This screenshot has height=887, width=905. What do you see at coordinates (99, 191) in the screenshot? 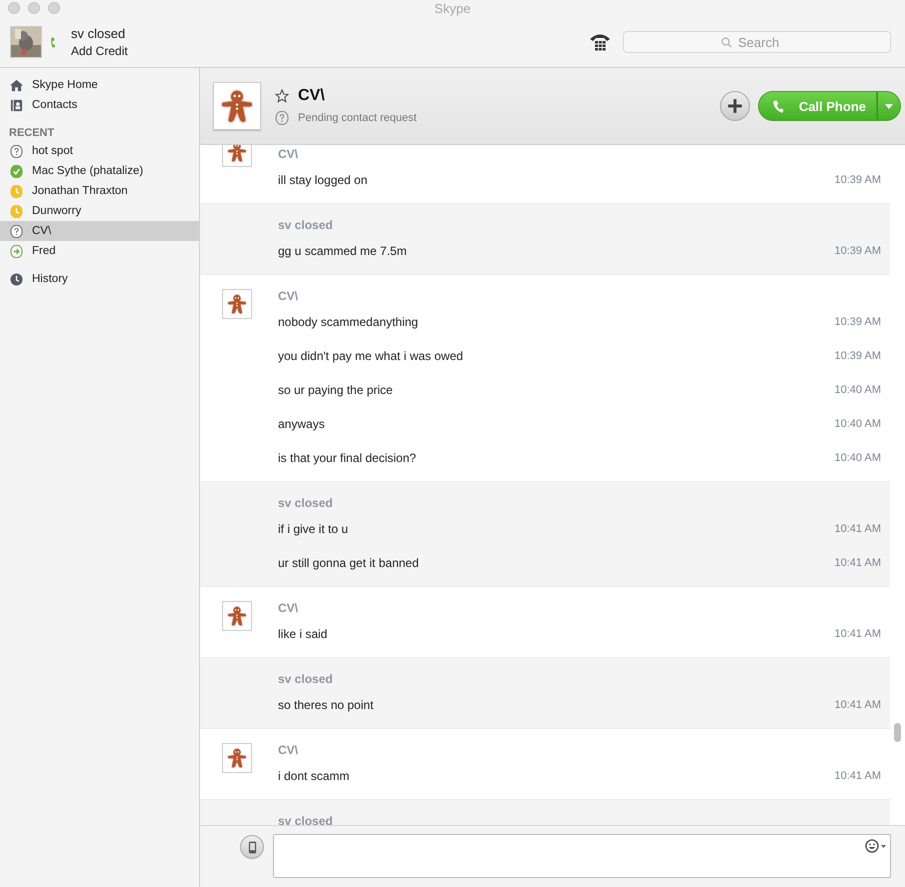
I see `contact-item: Jonathan Thraxton` at bounding box center [99, 191].